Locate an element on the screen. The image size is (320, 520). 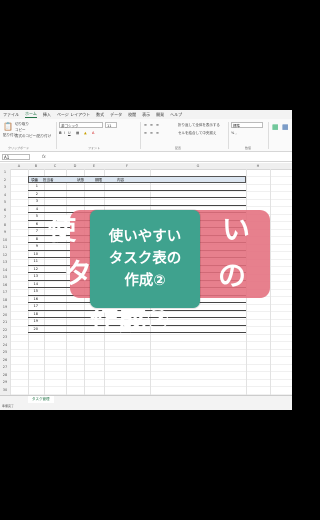
fx-icon: fx is located at coordinates (44, 156).